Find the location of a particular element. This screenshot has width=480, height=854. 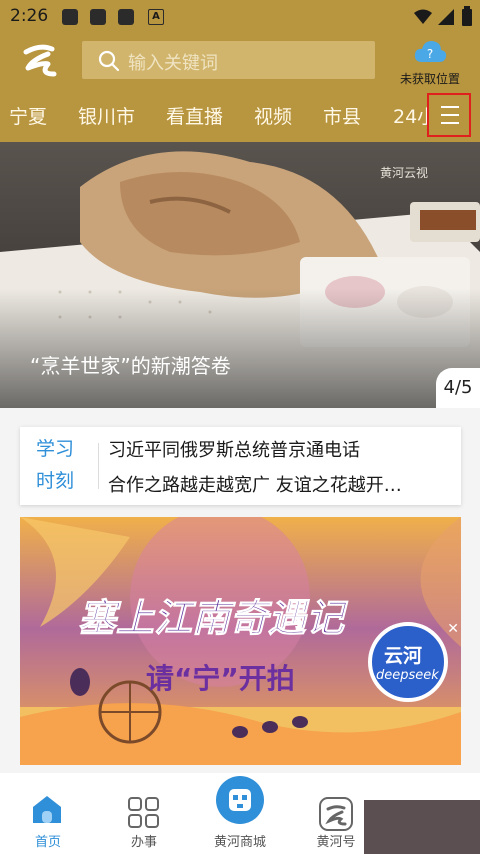

nav-services: 办事 is located at coordinates (144, 813).